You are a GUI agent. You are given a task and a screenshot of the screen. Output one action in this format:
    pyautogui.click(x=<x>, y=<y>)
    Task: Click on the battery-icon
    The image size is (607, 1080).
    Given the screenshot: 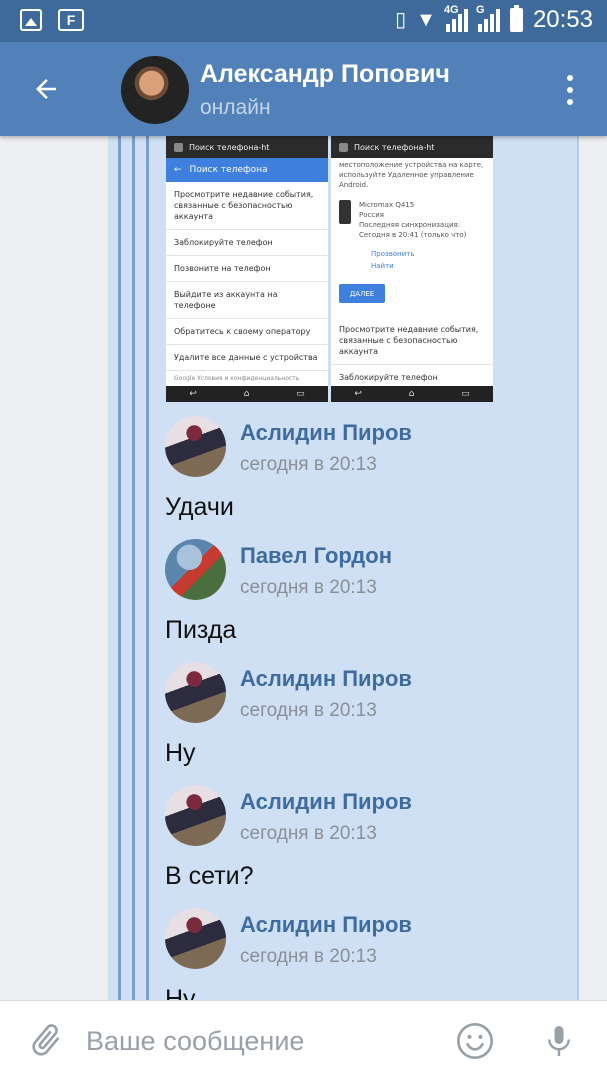 What is the action you would take?
    pyautogui.click(x=516, y=18)
    